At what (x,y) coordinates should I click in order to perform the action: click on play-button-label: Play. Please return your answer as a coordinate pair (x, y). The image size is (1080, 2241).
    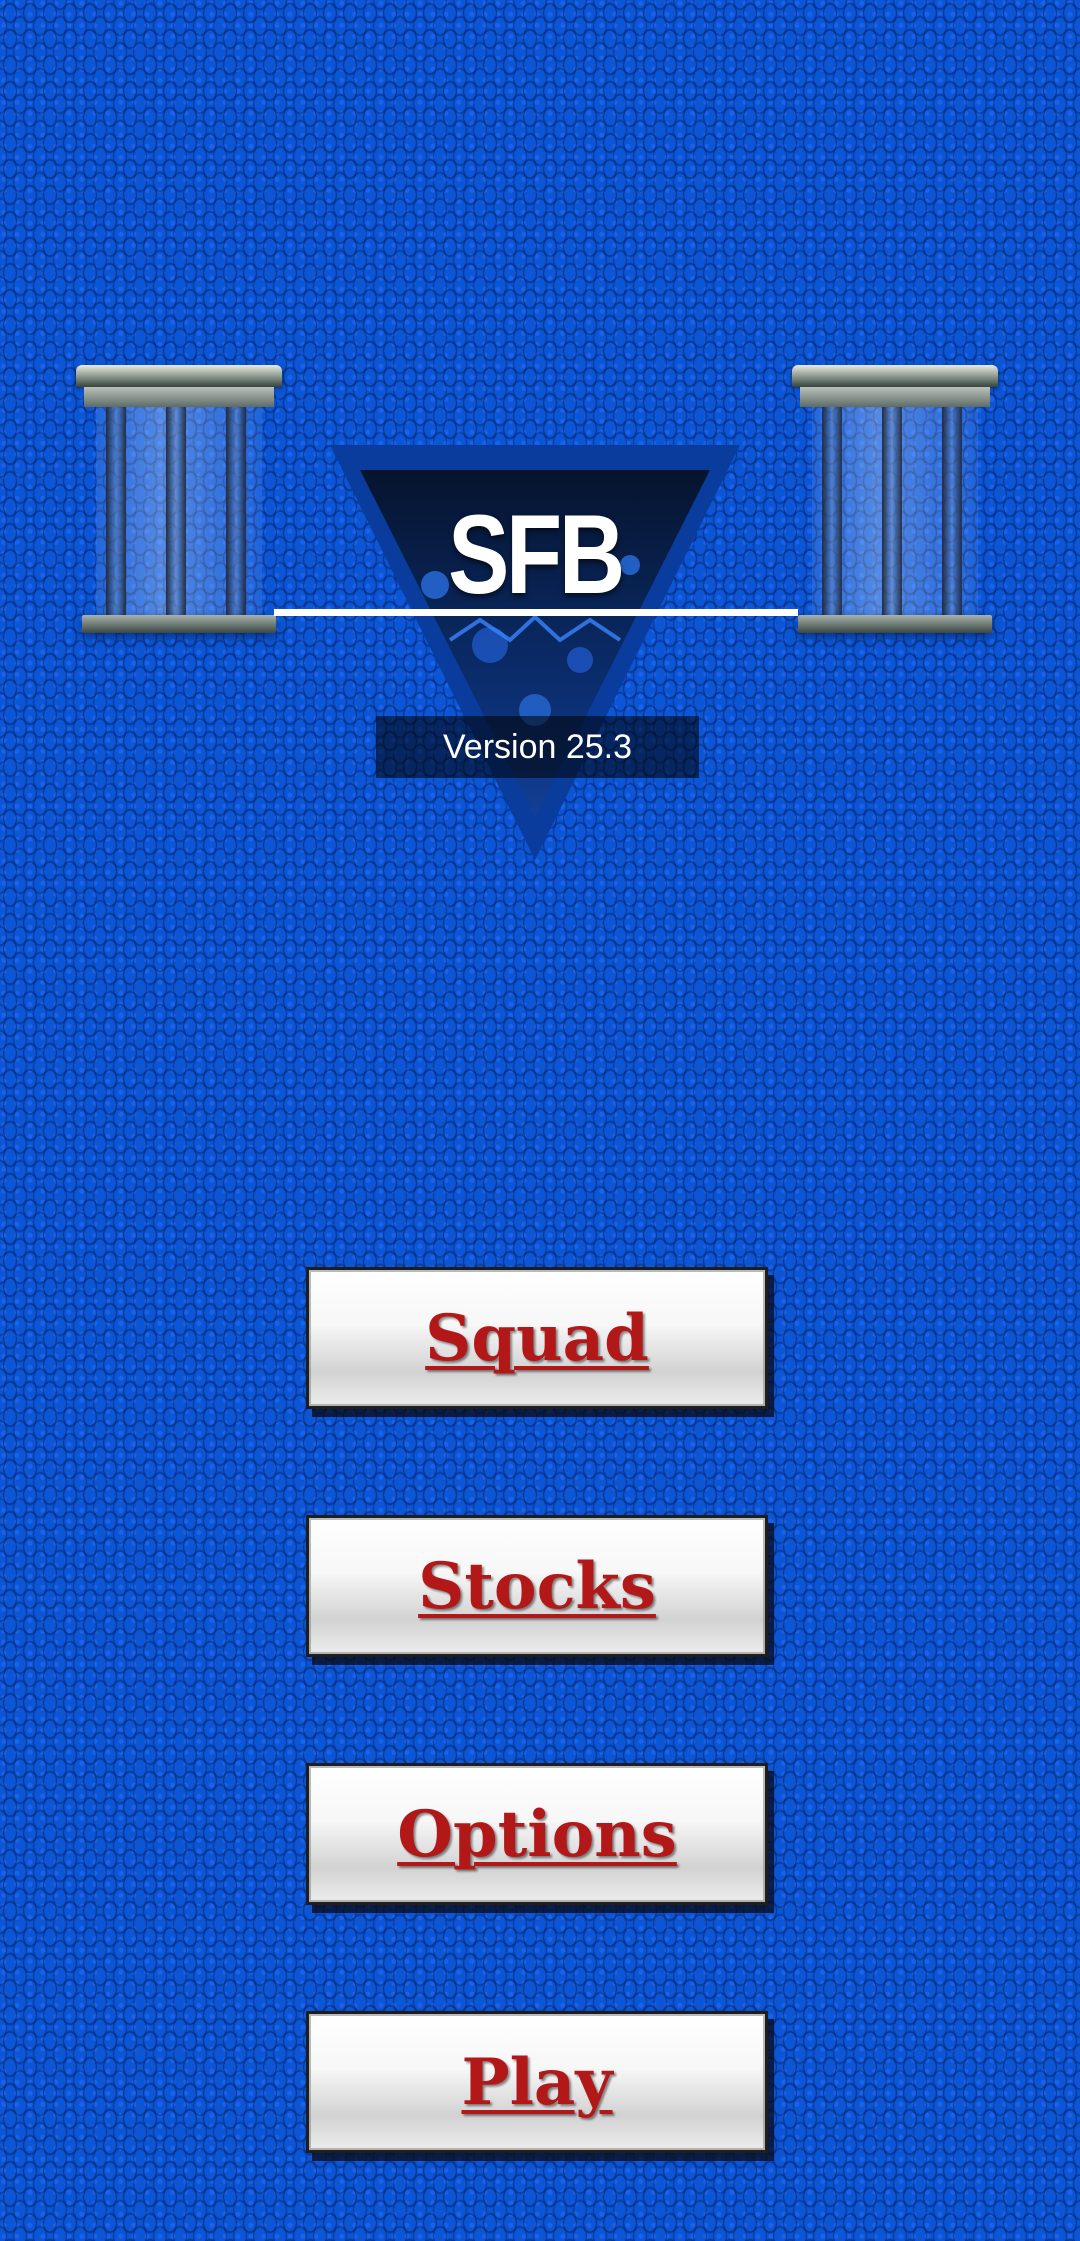
    Looking at the image, I should click on (537, 2082).